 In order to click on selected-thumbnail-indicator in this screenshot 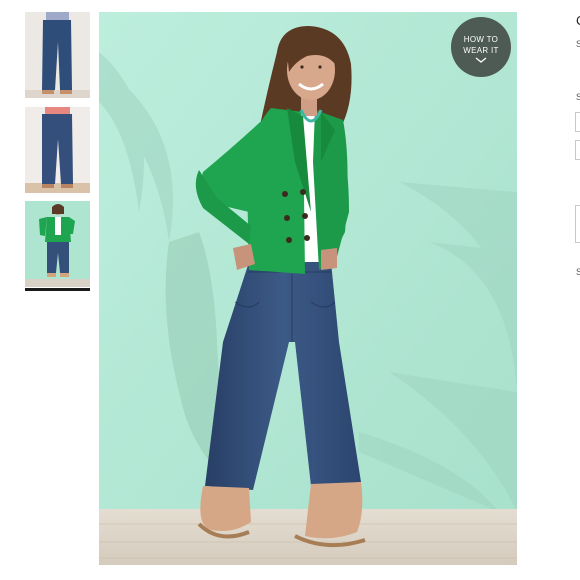, I will do `click(57, 289)`.